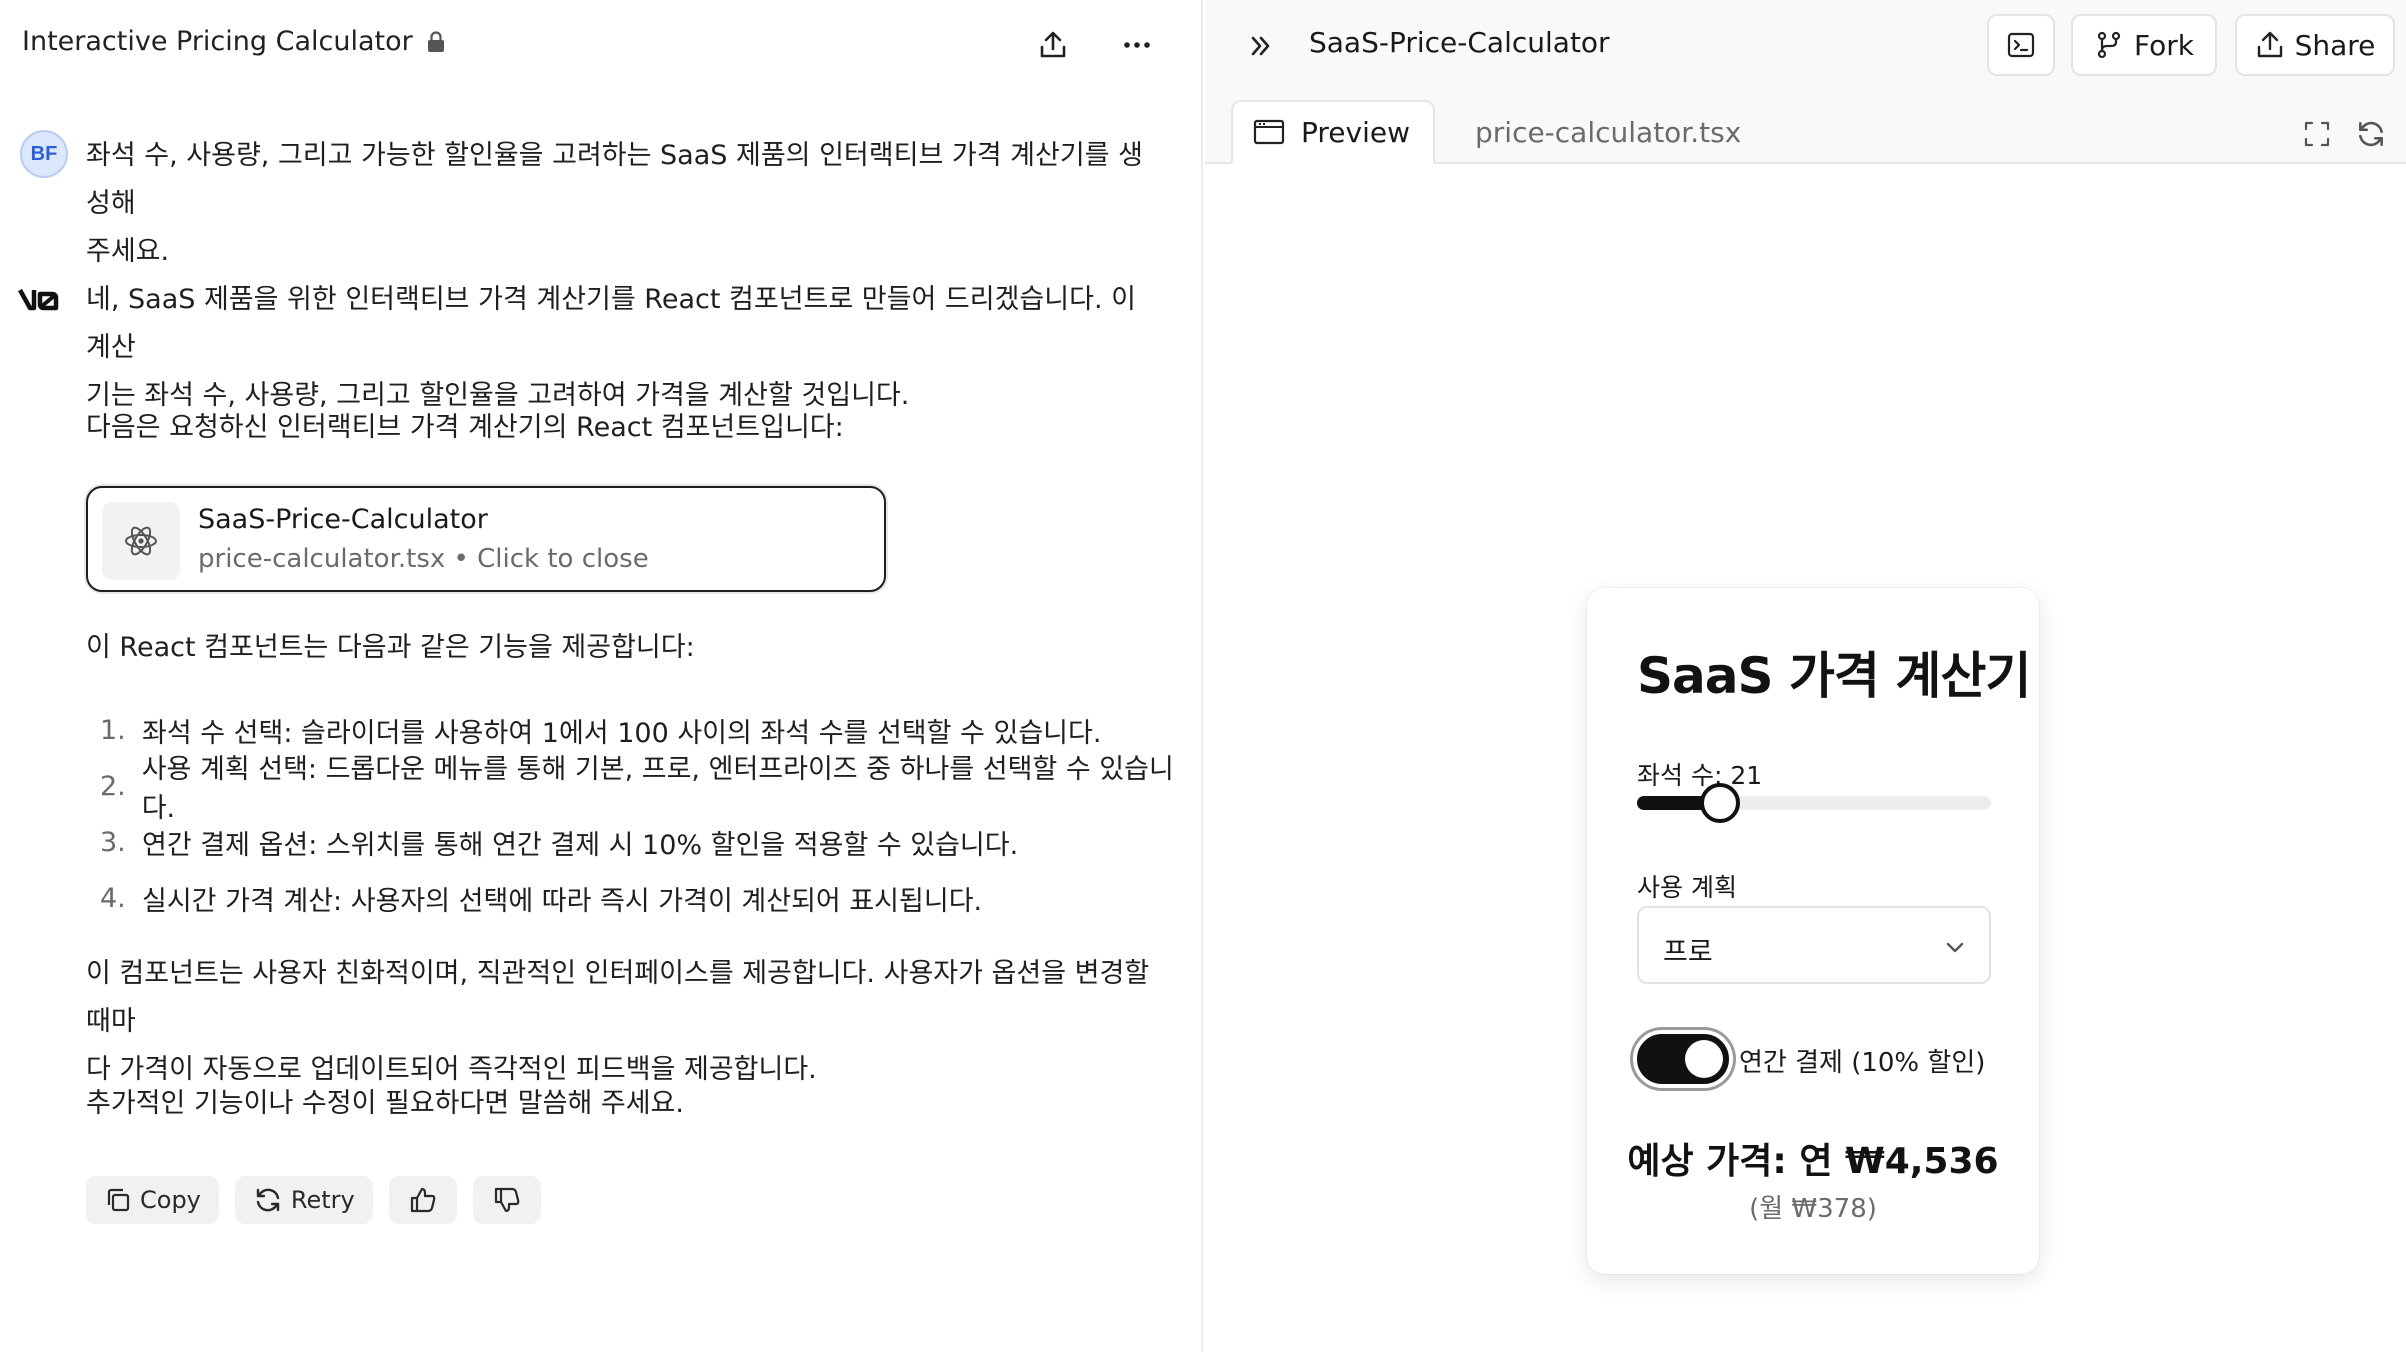  Describe the element at coordinates (1269, 132) in the screenshot. I see `browser-window-icon` at that location.